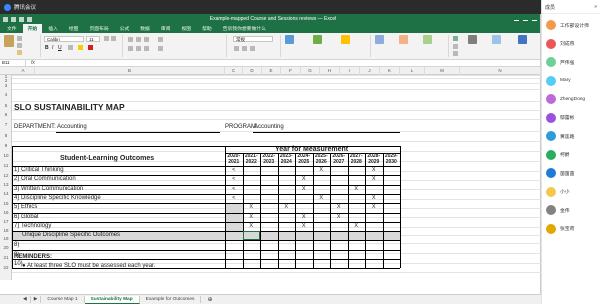 The image size is (600, 304). I want to click on autosave-icon, so click(5, 19).